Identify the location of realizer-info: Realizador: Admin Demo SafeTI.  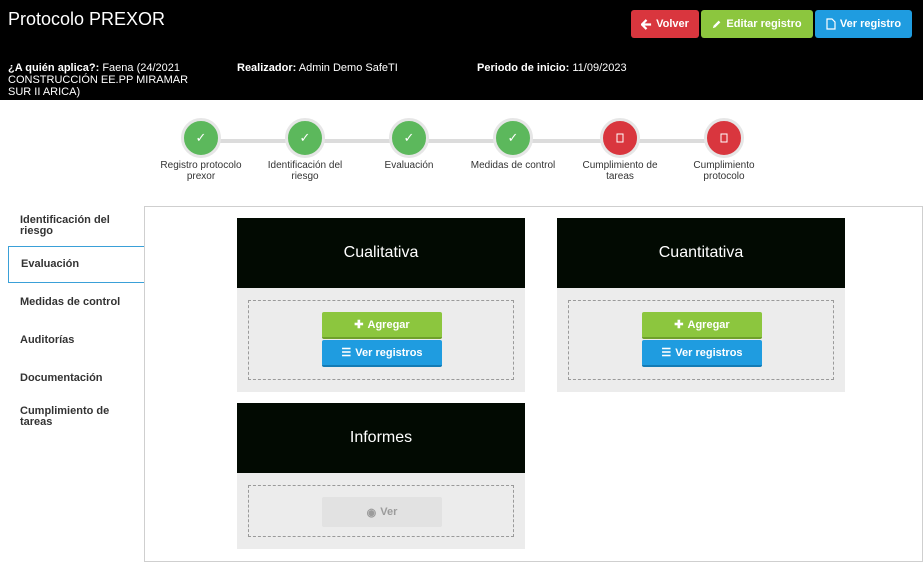
(317, 68).